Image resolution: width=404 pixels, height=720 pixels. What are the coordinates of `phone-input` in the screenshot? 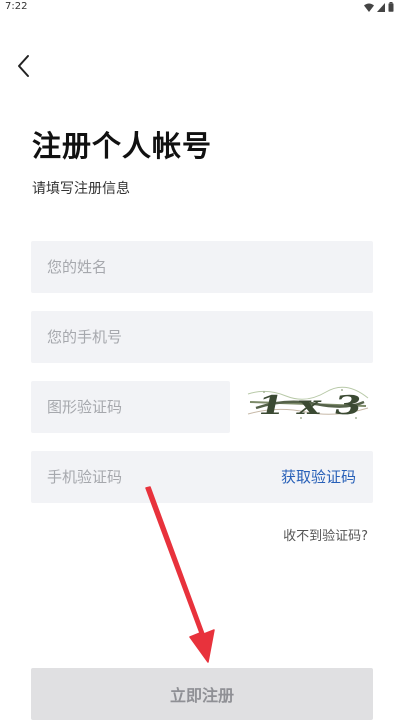 It's located at (202, 337).